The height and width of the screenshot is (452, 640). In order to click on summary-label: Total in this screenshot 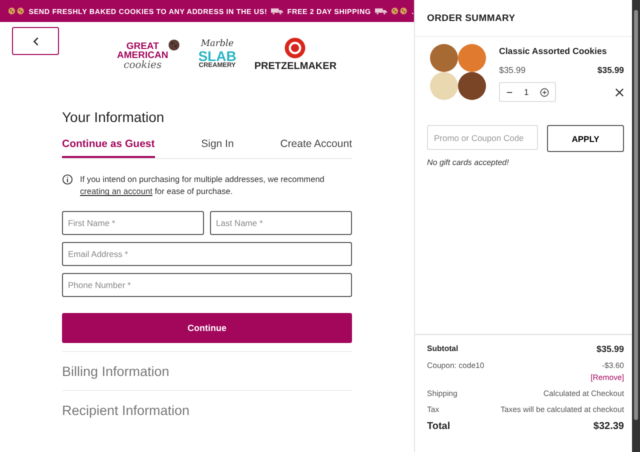, I will do `click(438, 426)`.